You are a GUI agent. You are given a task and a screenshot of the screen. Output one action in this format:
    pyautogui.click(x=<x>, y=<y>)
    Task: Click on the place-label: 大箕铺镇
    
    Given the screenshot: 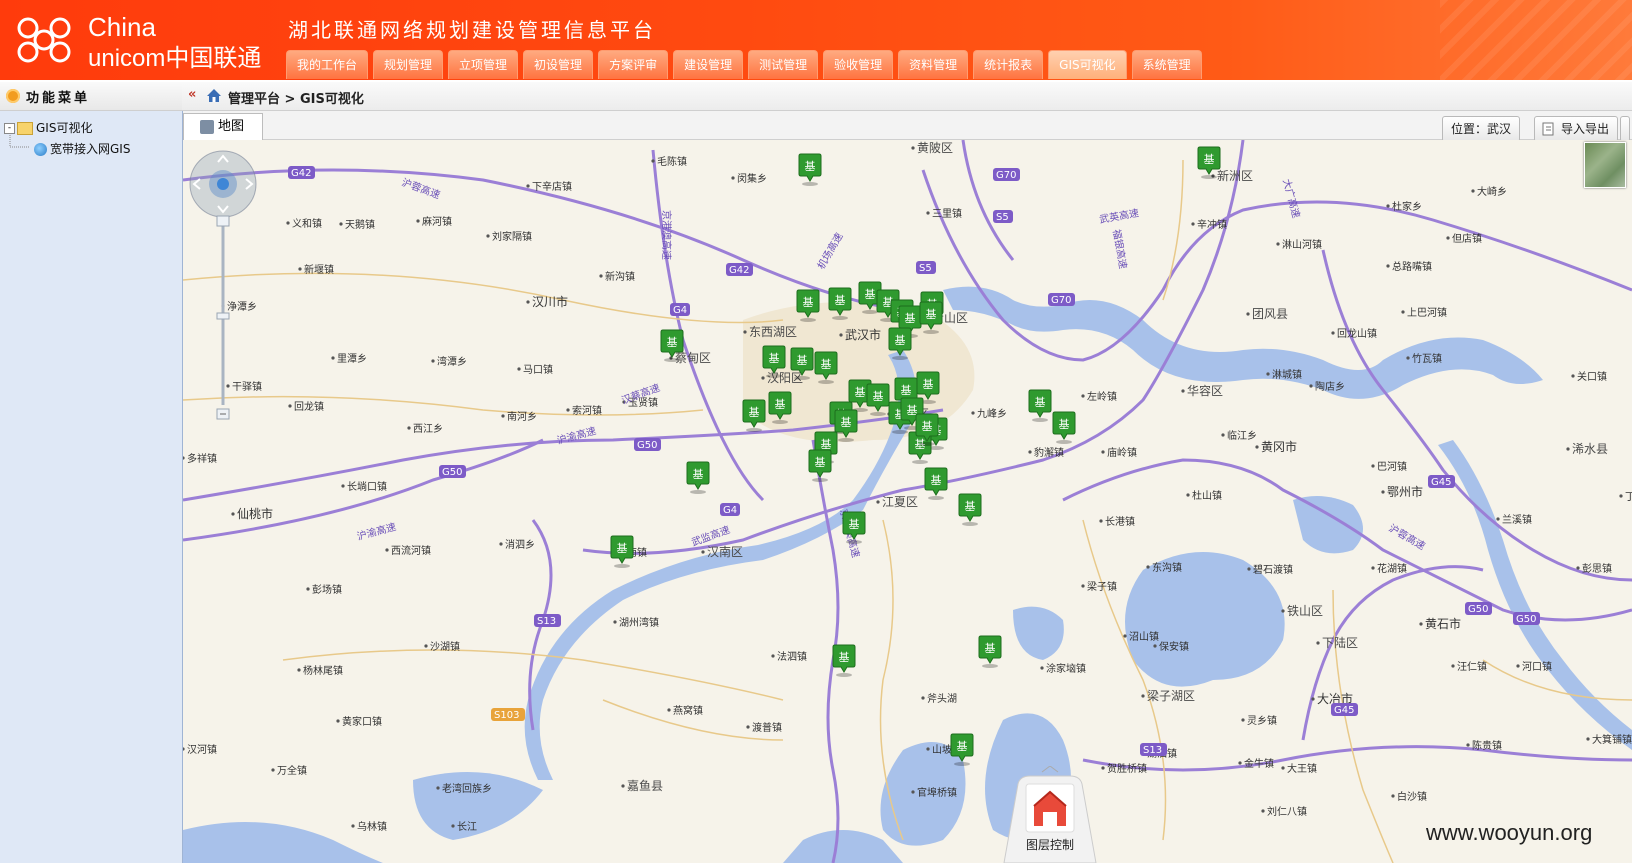 What is the action you would take?
    pyautogui.click(x=1612, y=739)
    